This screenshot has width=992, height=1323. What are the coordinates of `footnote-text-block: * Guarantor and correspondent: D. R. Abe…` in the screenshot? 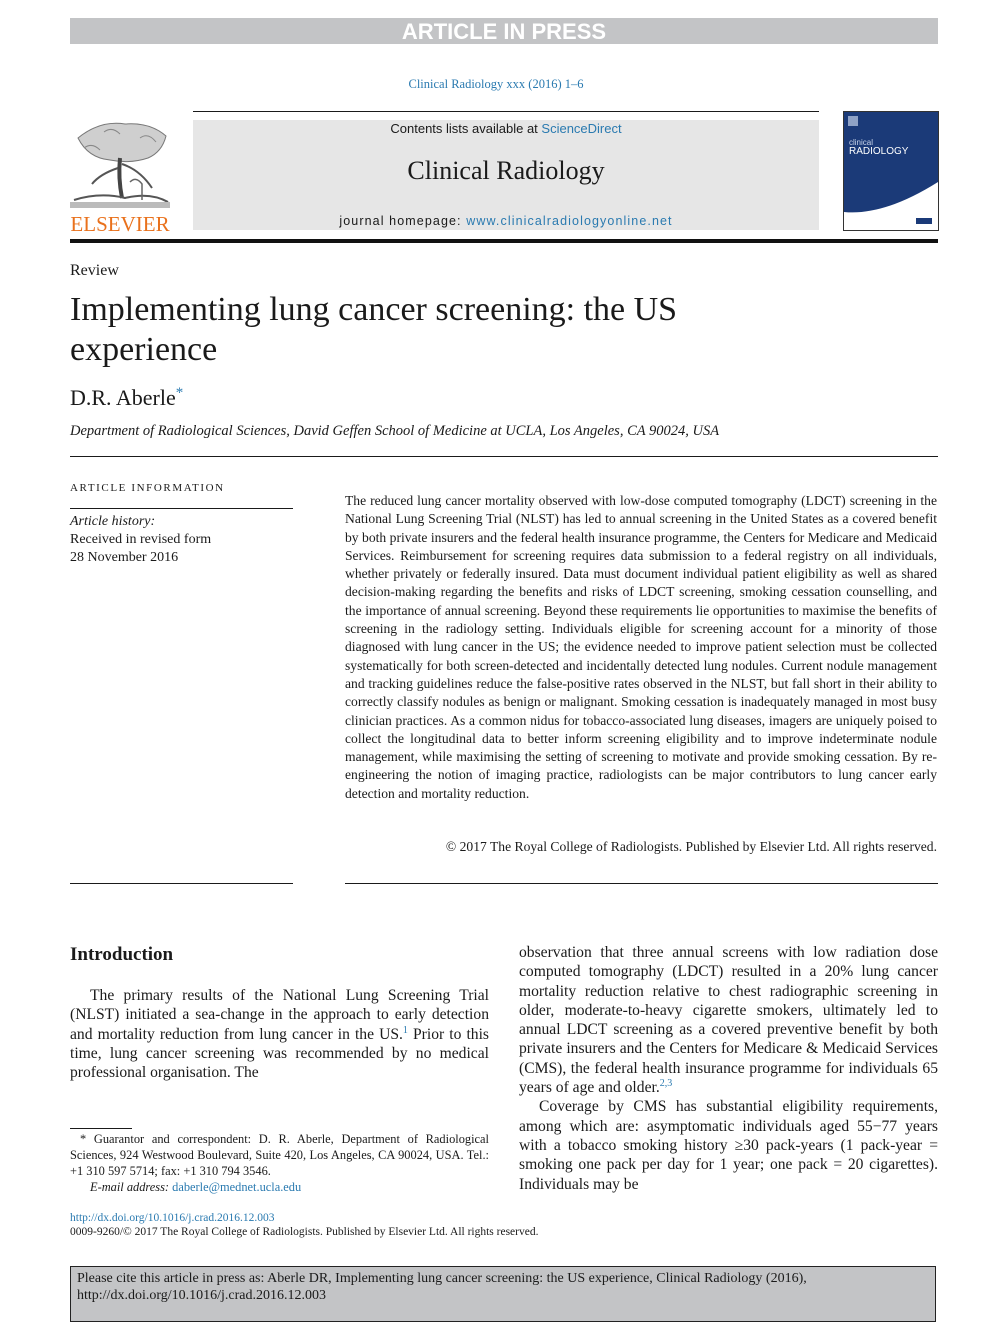 It's located at (279, 1155).